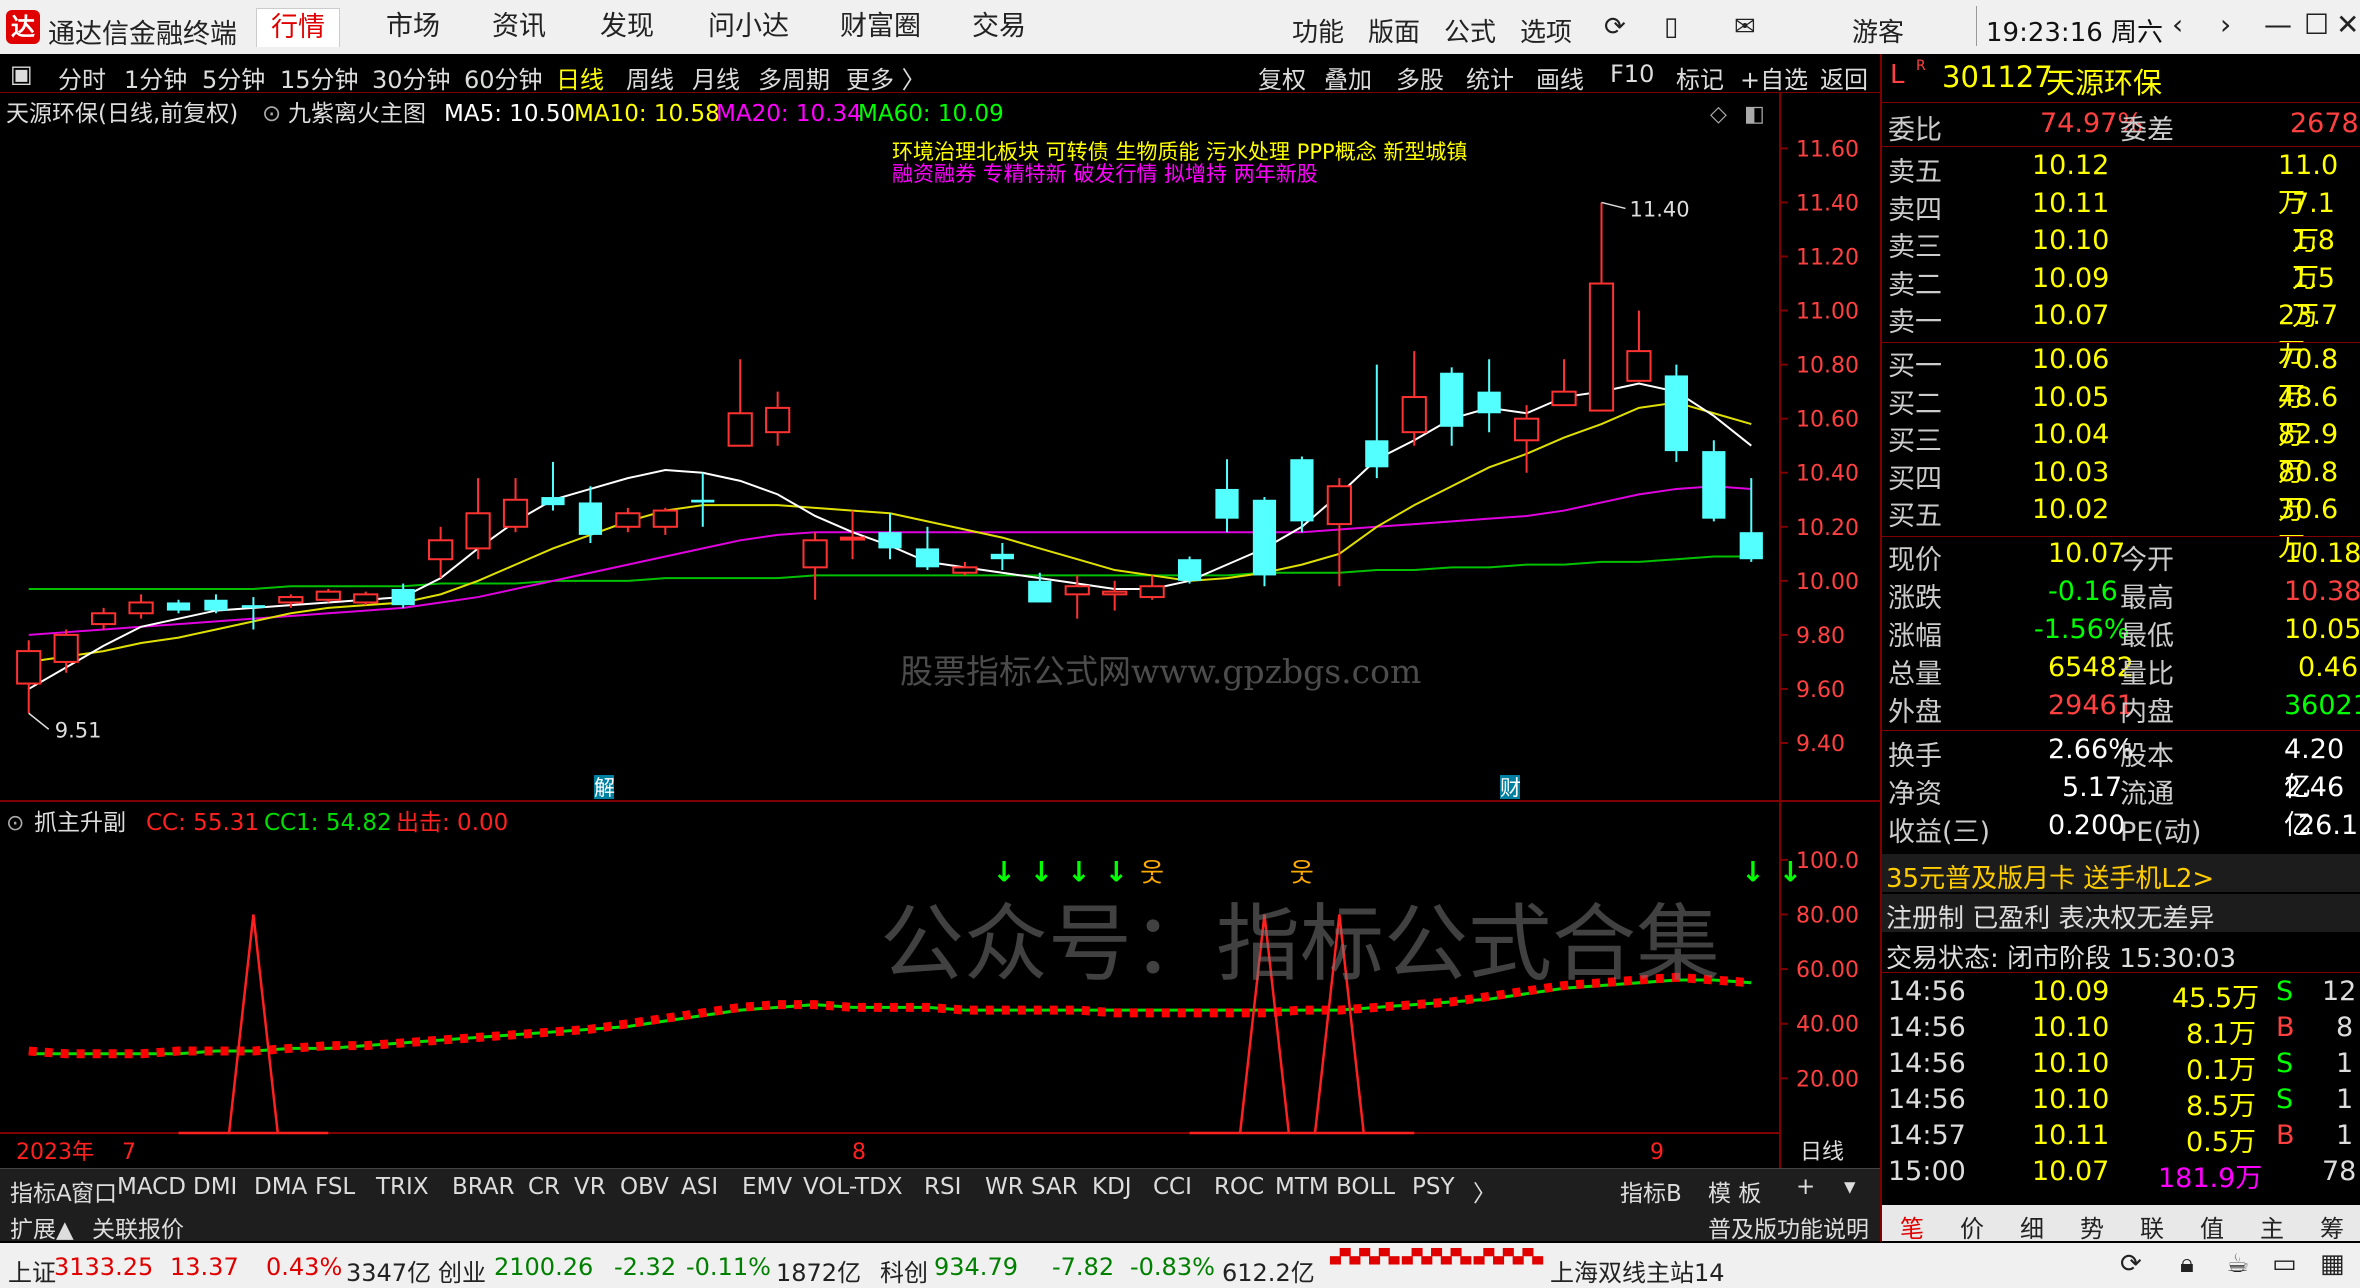  Describe the element at coordinates (1734, 1191) in the screenshot. I see `template-tab: 模 板` at that location.